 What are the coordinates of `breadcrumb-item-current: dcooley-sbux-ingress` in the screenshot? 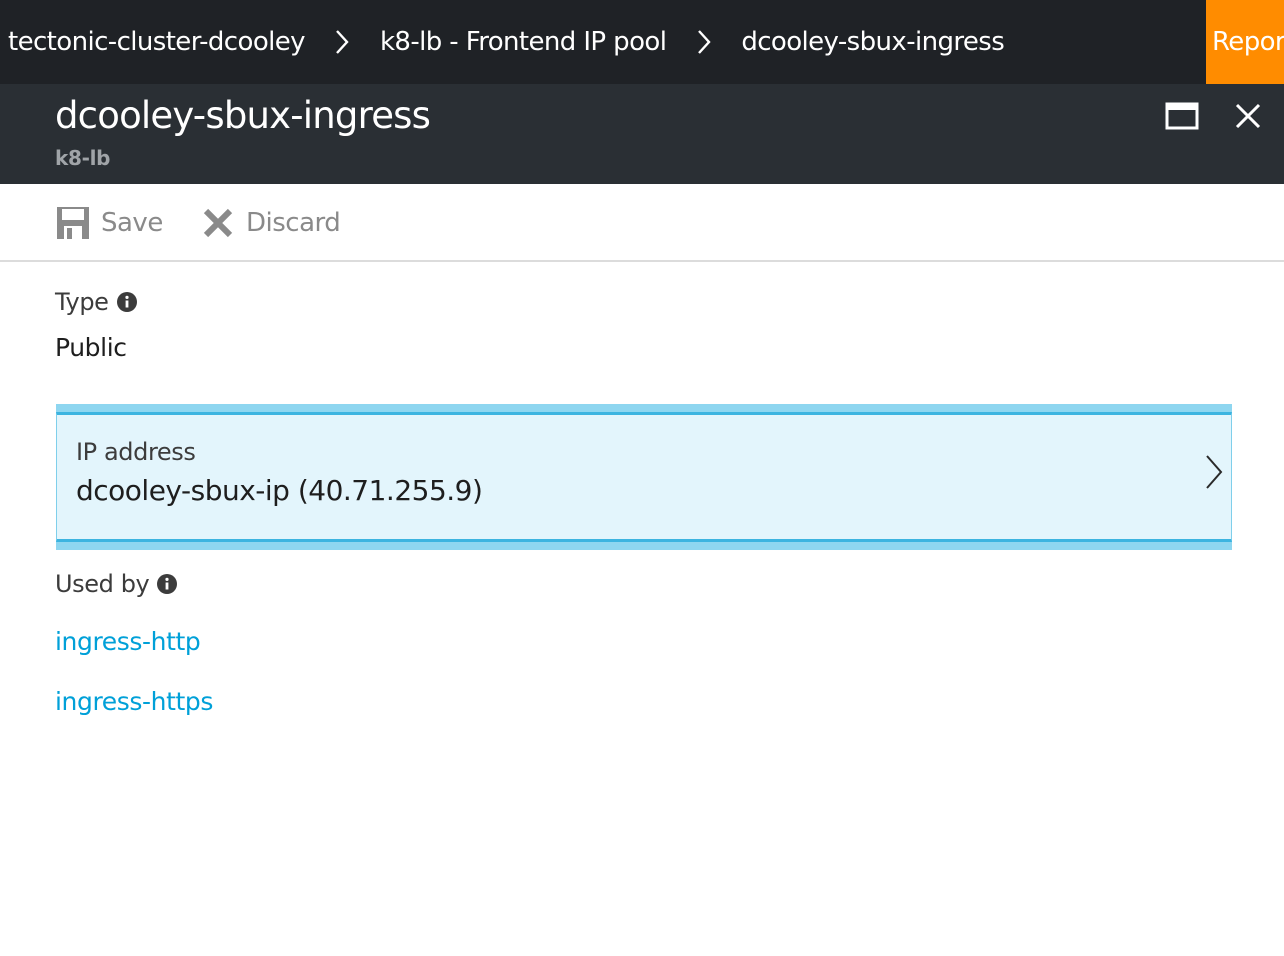 It's located at (872, 42).